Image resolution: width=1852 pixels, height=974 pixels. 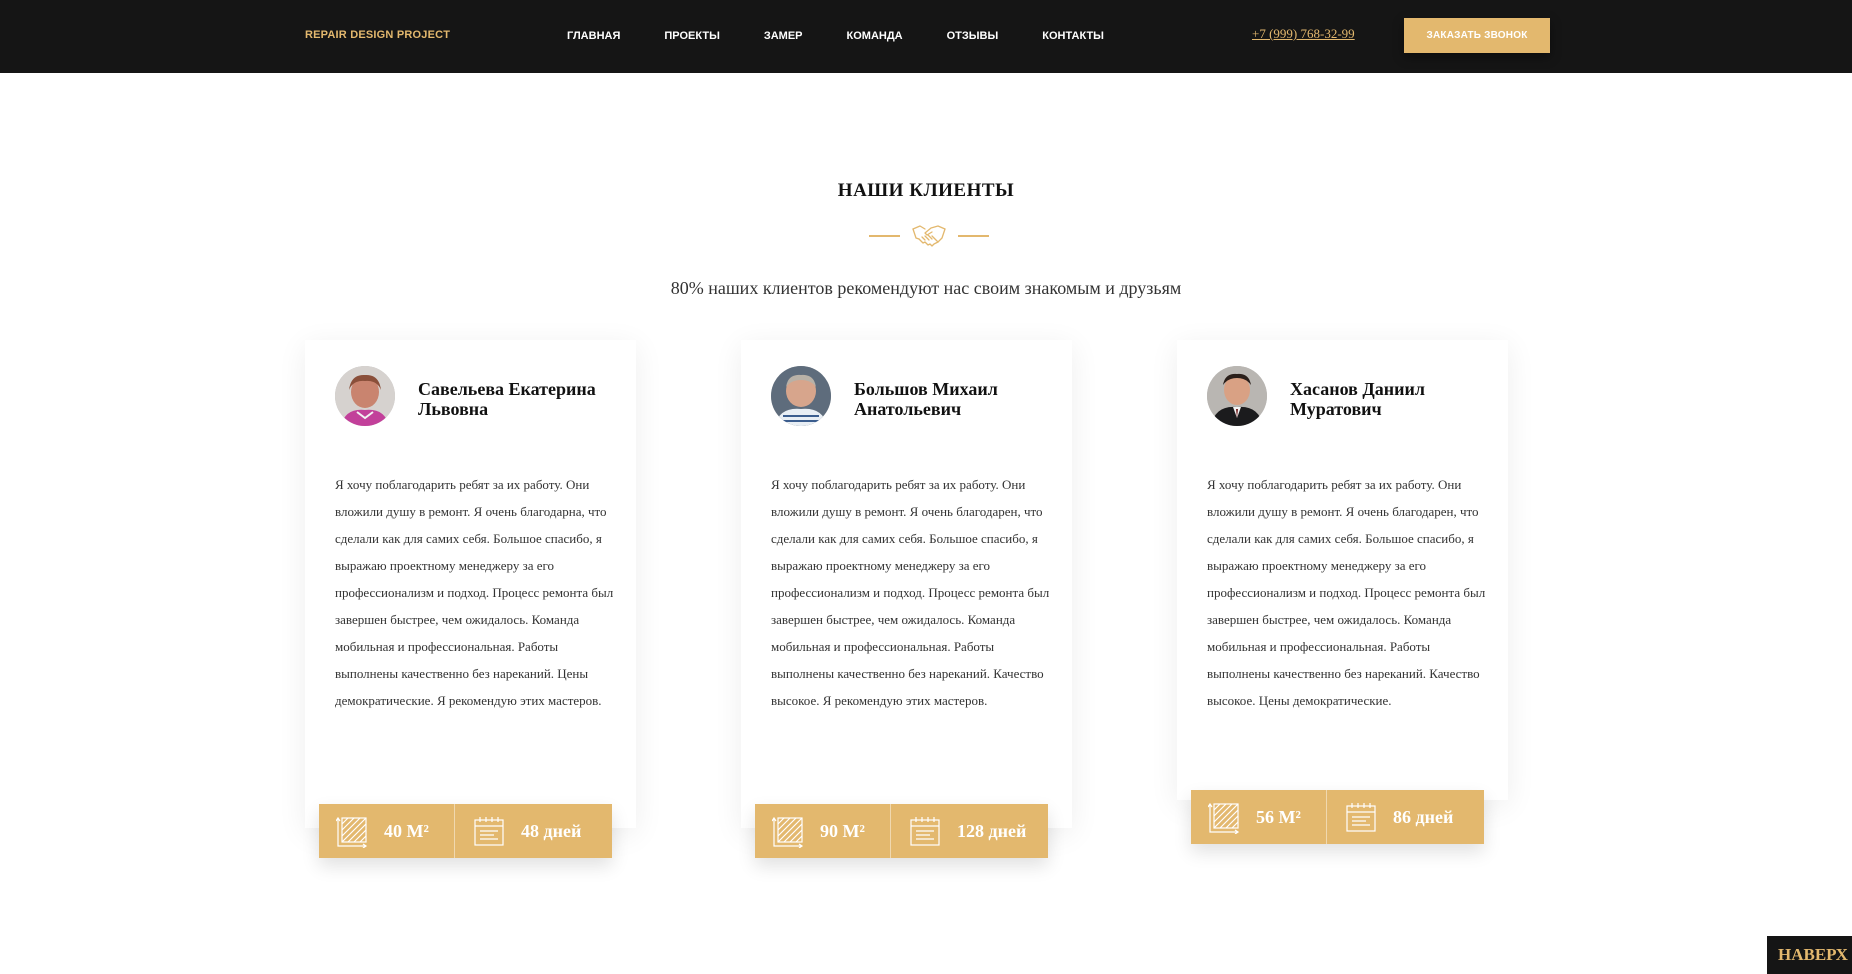 I want to click on stat-area: 90 М², so click(x=823, y=831).